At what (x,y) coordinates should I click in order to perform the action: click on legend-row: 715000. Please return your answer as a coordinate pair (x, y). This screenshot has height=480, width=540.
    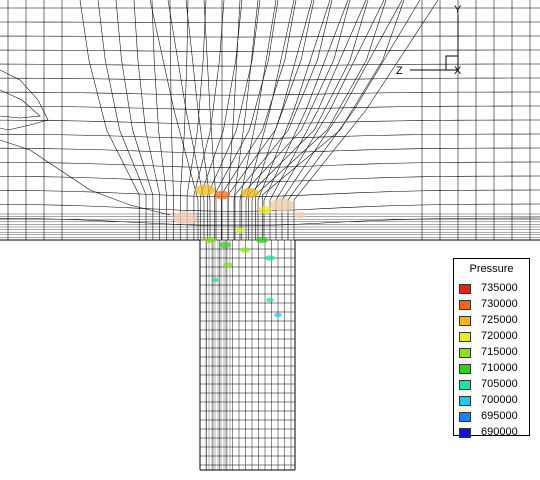
    Looking at the image, I should click on (494, 352).